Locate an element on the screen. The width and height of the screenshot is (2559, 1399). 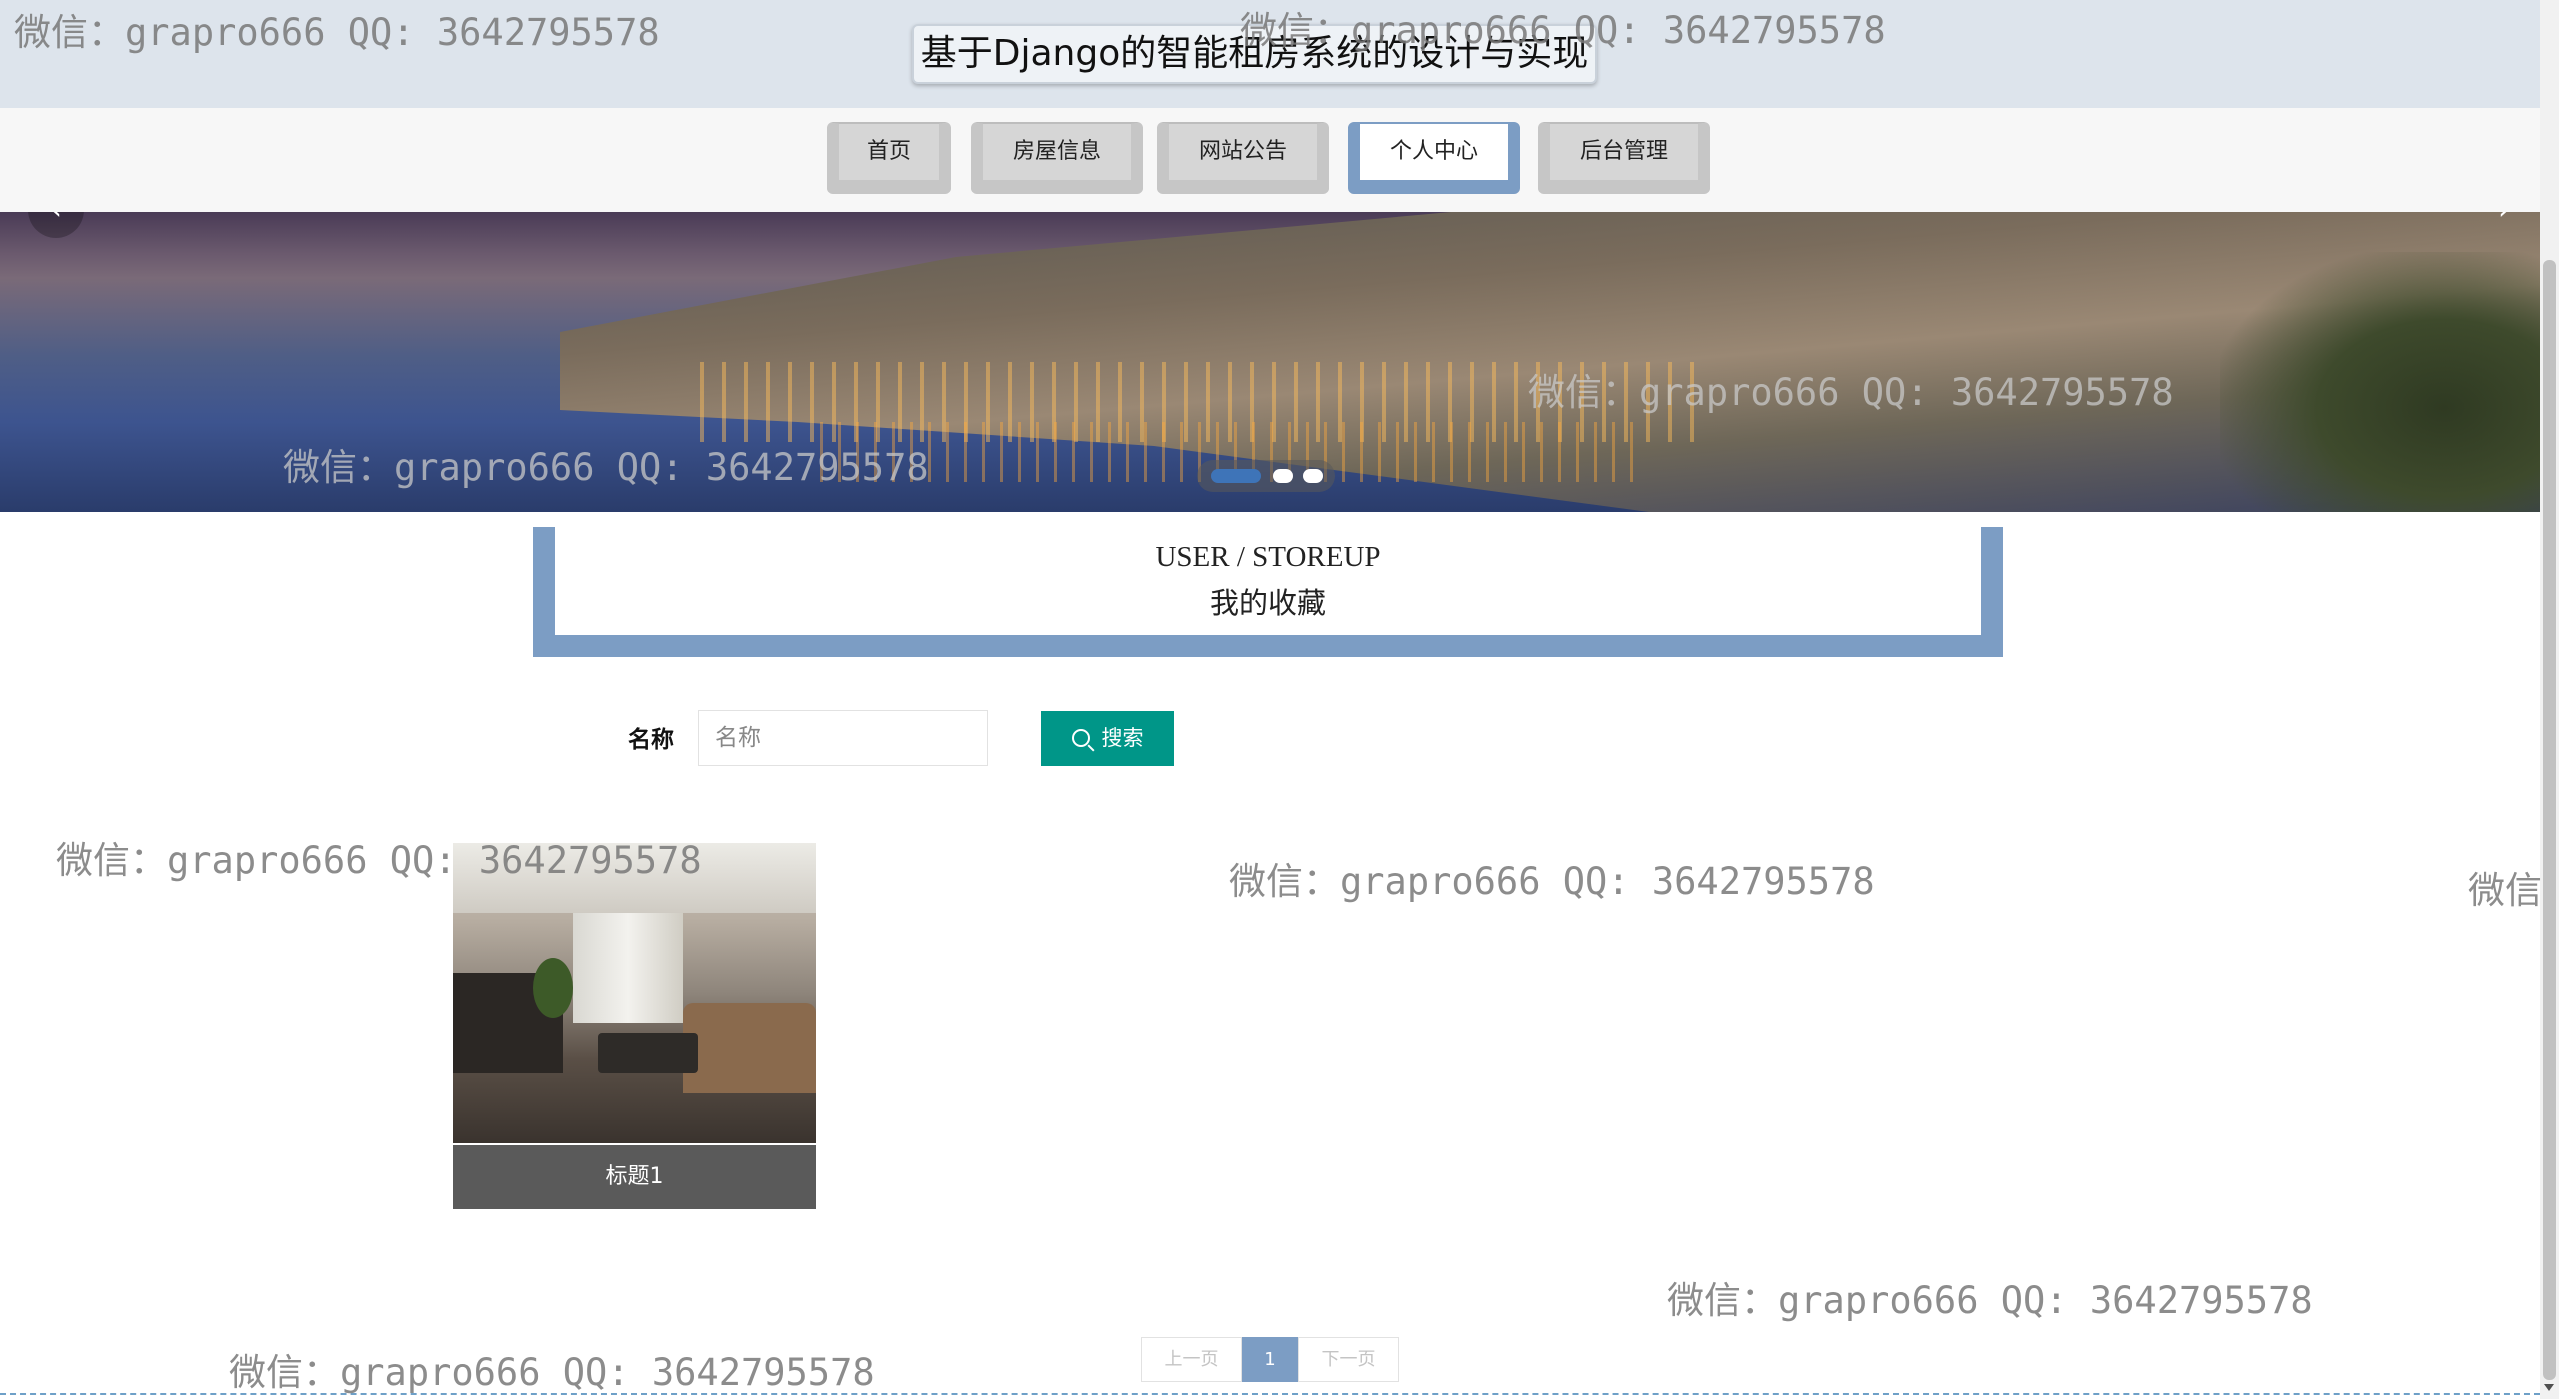
favorite-card-title: 标题1 is located at coordinates (634, 1177).